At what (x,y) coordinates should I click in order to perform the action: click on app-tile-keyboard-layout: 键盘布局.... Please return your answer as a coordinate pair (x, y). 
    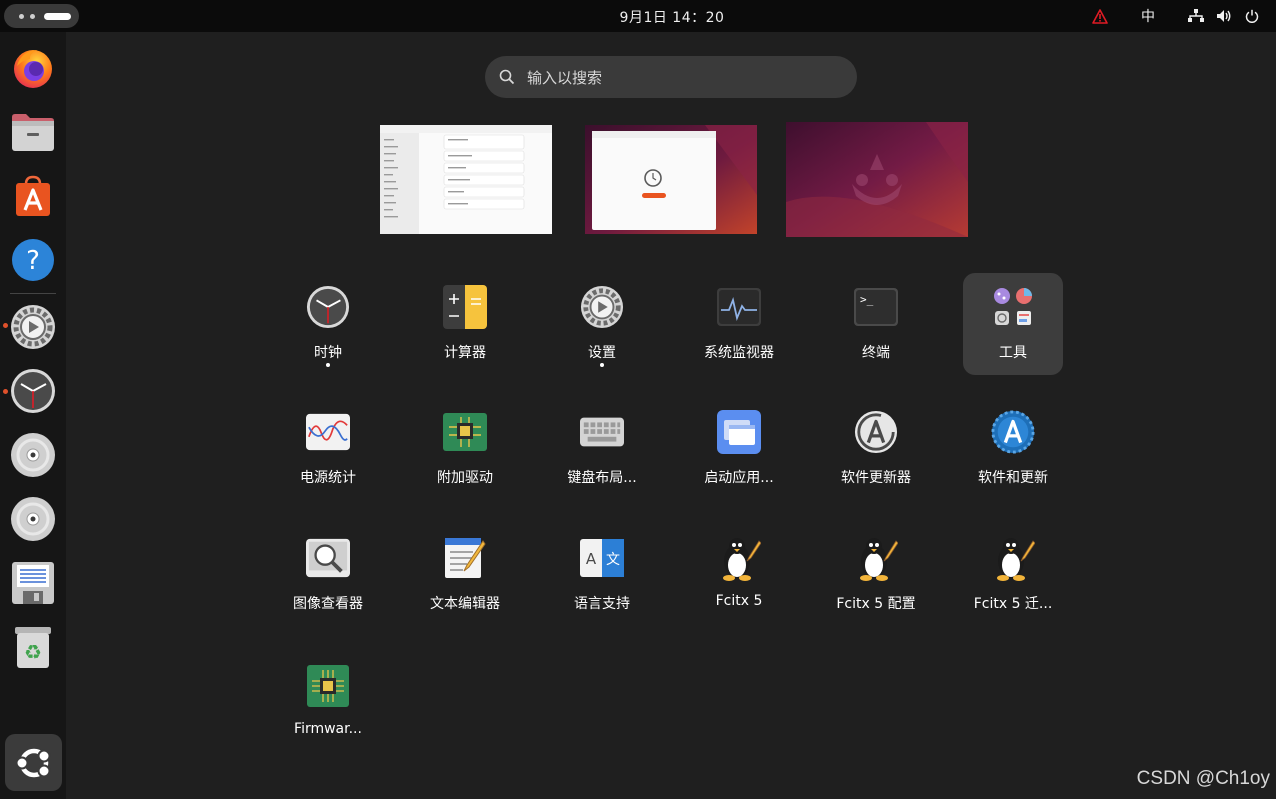
    Looking at the image, I should click on (602, 449).